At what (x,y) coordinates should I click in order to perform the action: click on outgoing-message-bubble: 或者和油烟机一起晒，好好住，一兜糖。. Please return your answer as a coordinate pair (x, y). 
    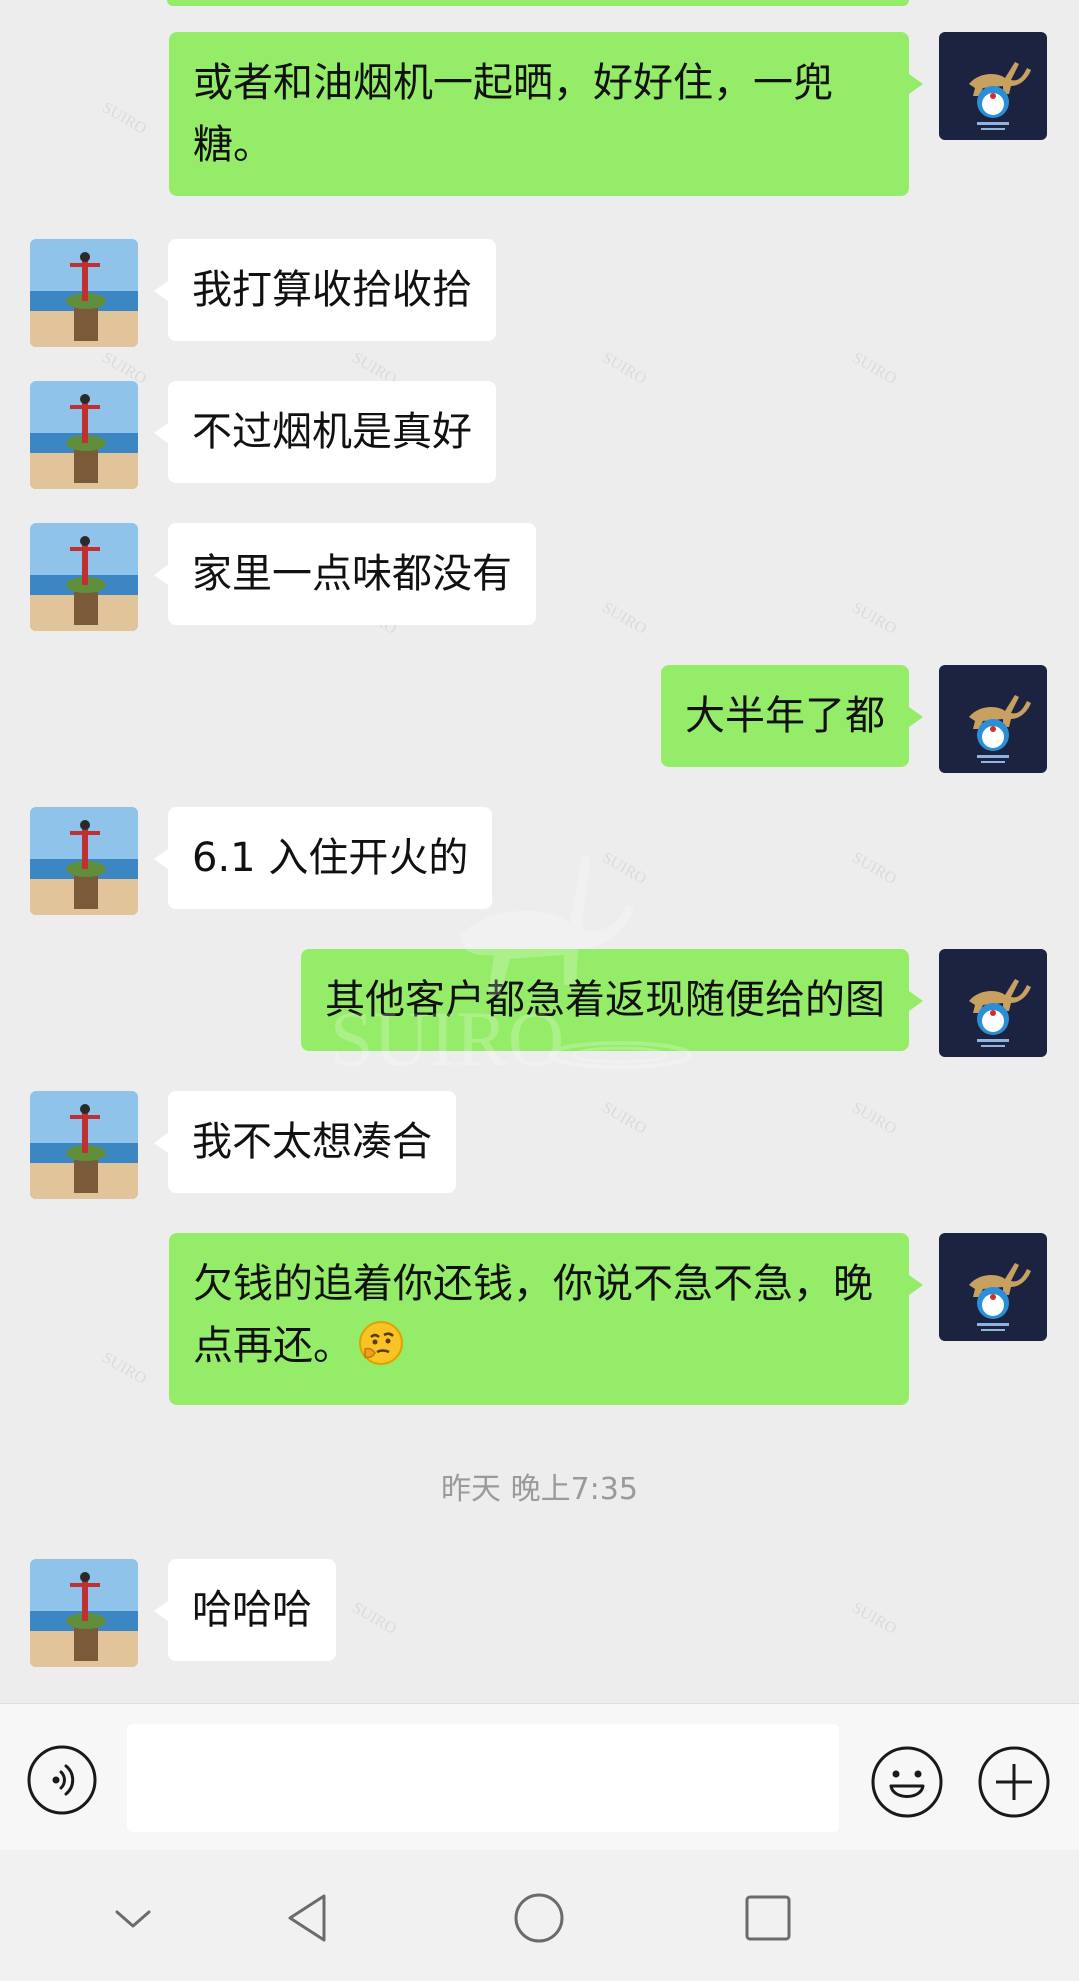
    Looking at the image, I should click on (546, 114).